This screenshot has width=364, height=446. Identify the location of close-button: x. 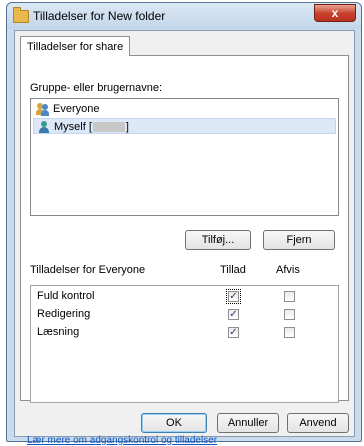
(335, 13).